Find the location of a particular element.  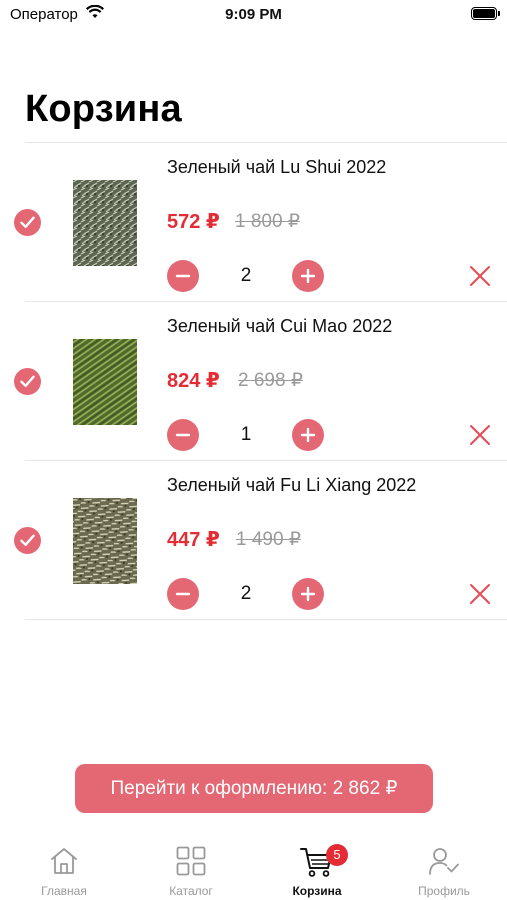

quantity-value: 1 is located at coordinates (246, 434).